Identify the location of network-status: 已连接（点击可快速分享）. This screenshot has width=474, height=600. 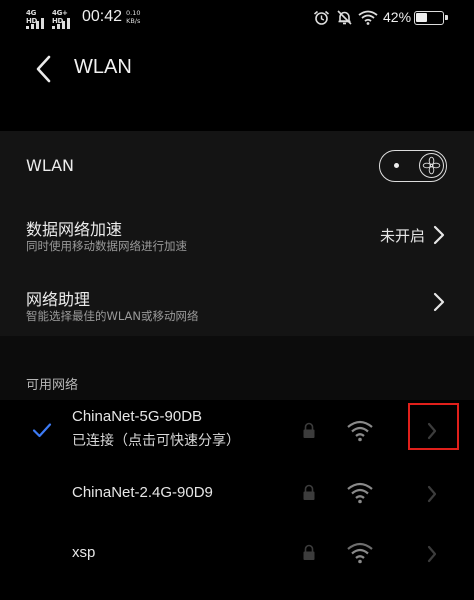
(156, 441).